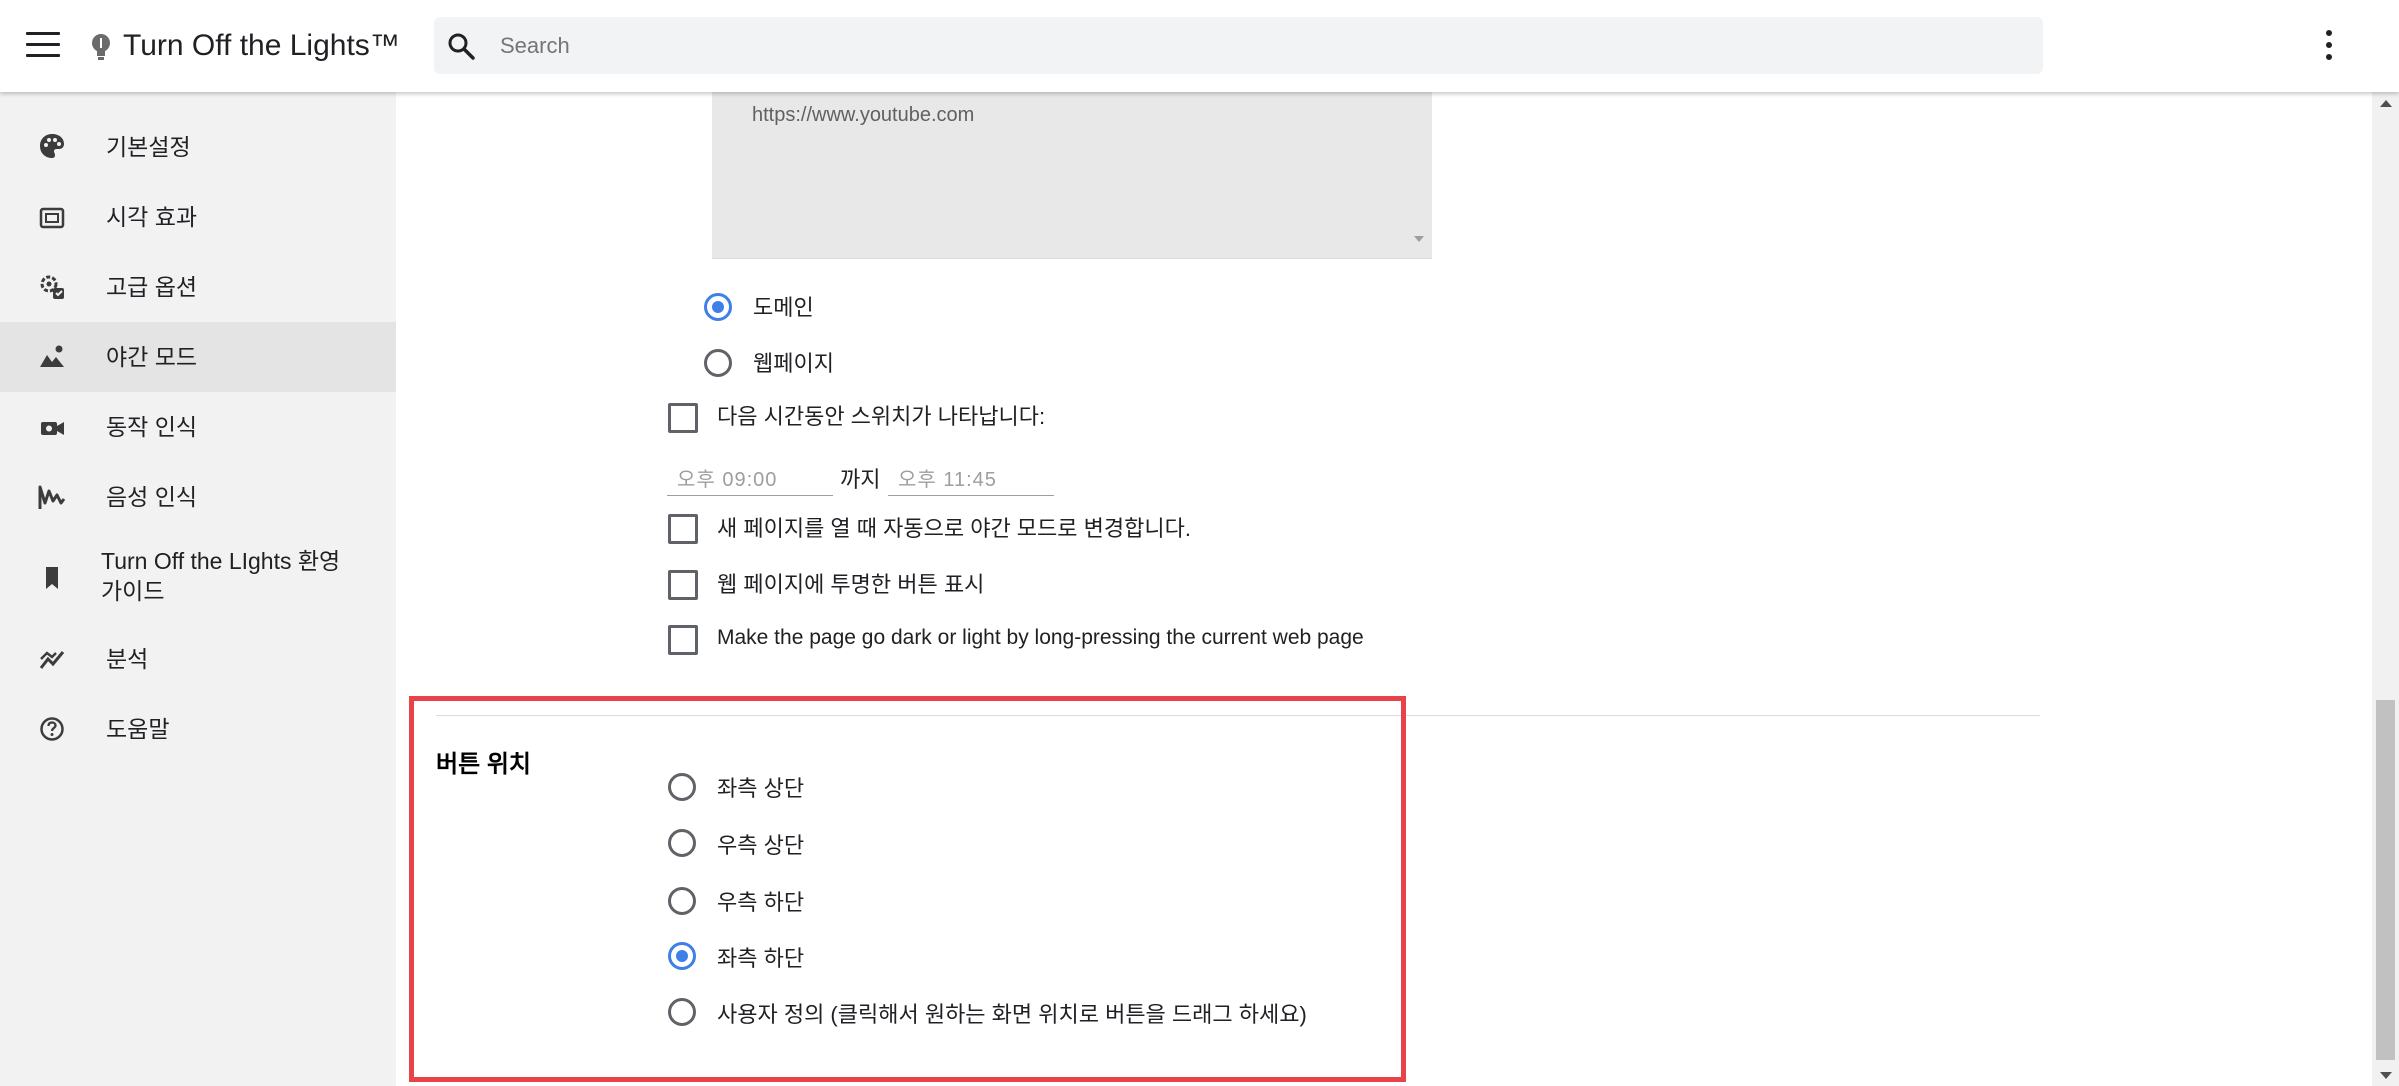  I want to click on radio-custom, so click(682, 1012).